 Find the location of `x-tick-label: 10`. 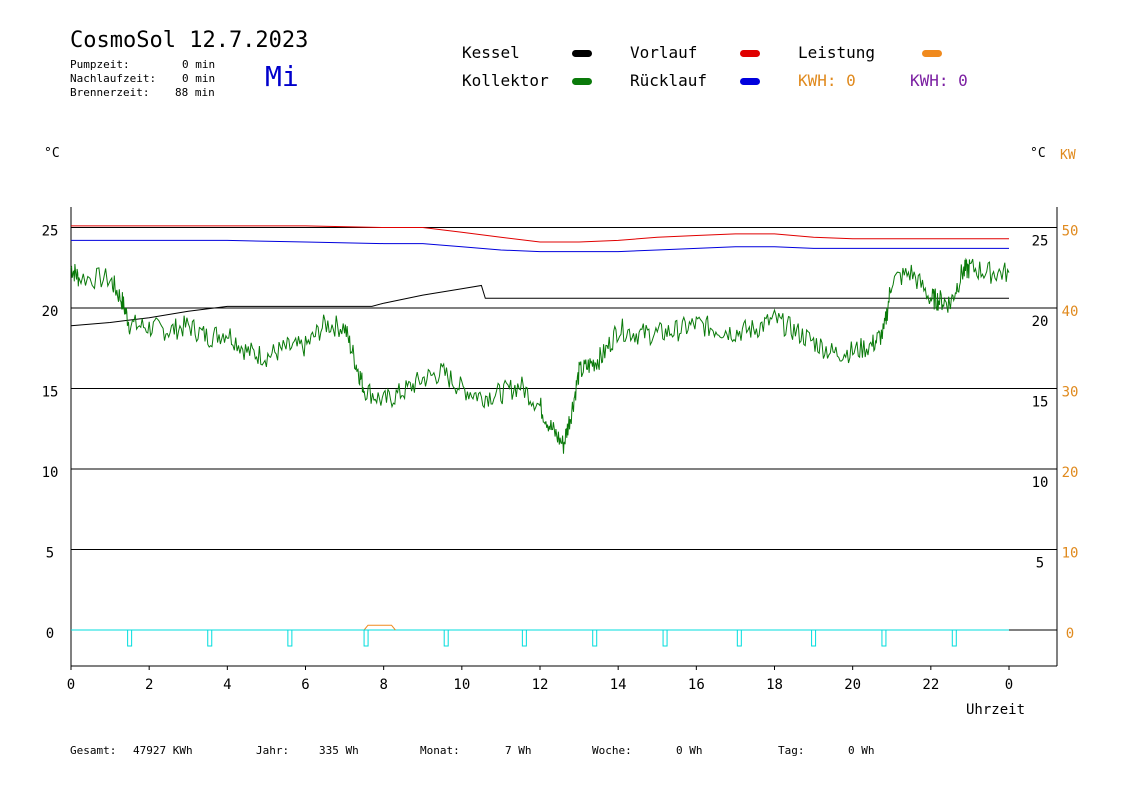

x-tick-label: 10 is located at coordinates (461, 685).